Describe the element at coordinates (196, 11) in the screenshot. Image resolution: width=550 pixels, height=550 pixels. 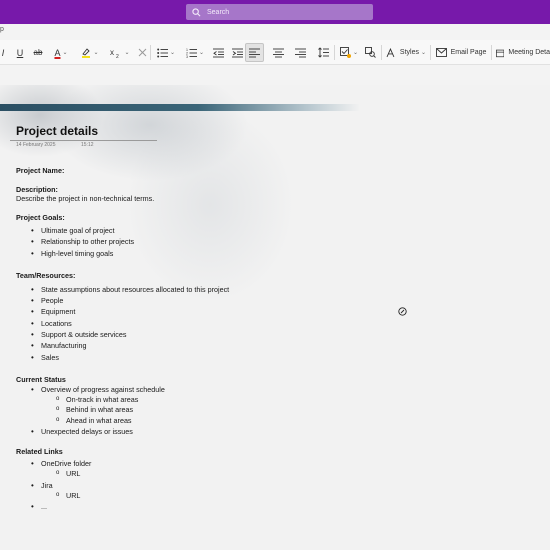
I see `search-icon` at that location.